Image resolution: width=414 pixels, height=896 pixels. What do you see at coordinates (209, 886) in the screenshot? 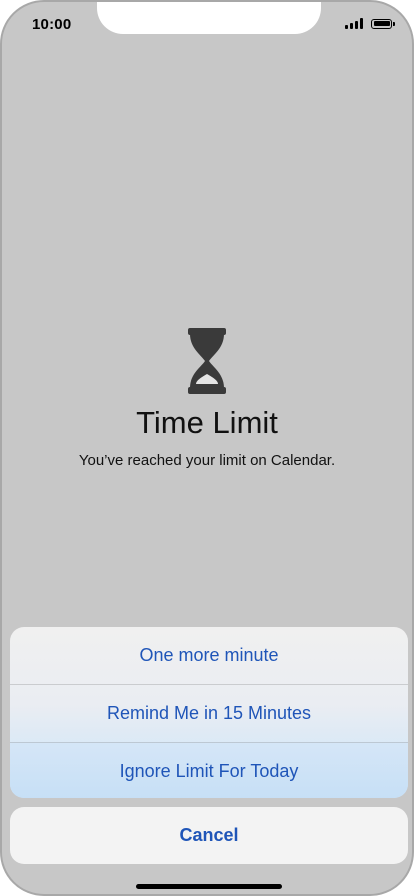
I see `home-indicator` at bounding box center [209, 886].